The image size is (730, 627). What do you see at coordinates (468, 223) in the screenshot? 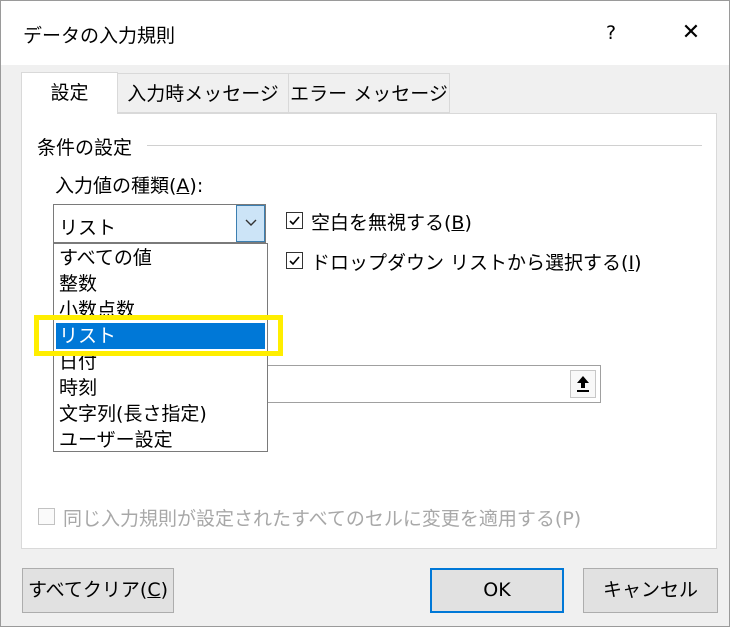
I see `ignore-blank-label-suffix: )` at bounding box center [468, 223].